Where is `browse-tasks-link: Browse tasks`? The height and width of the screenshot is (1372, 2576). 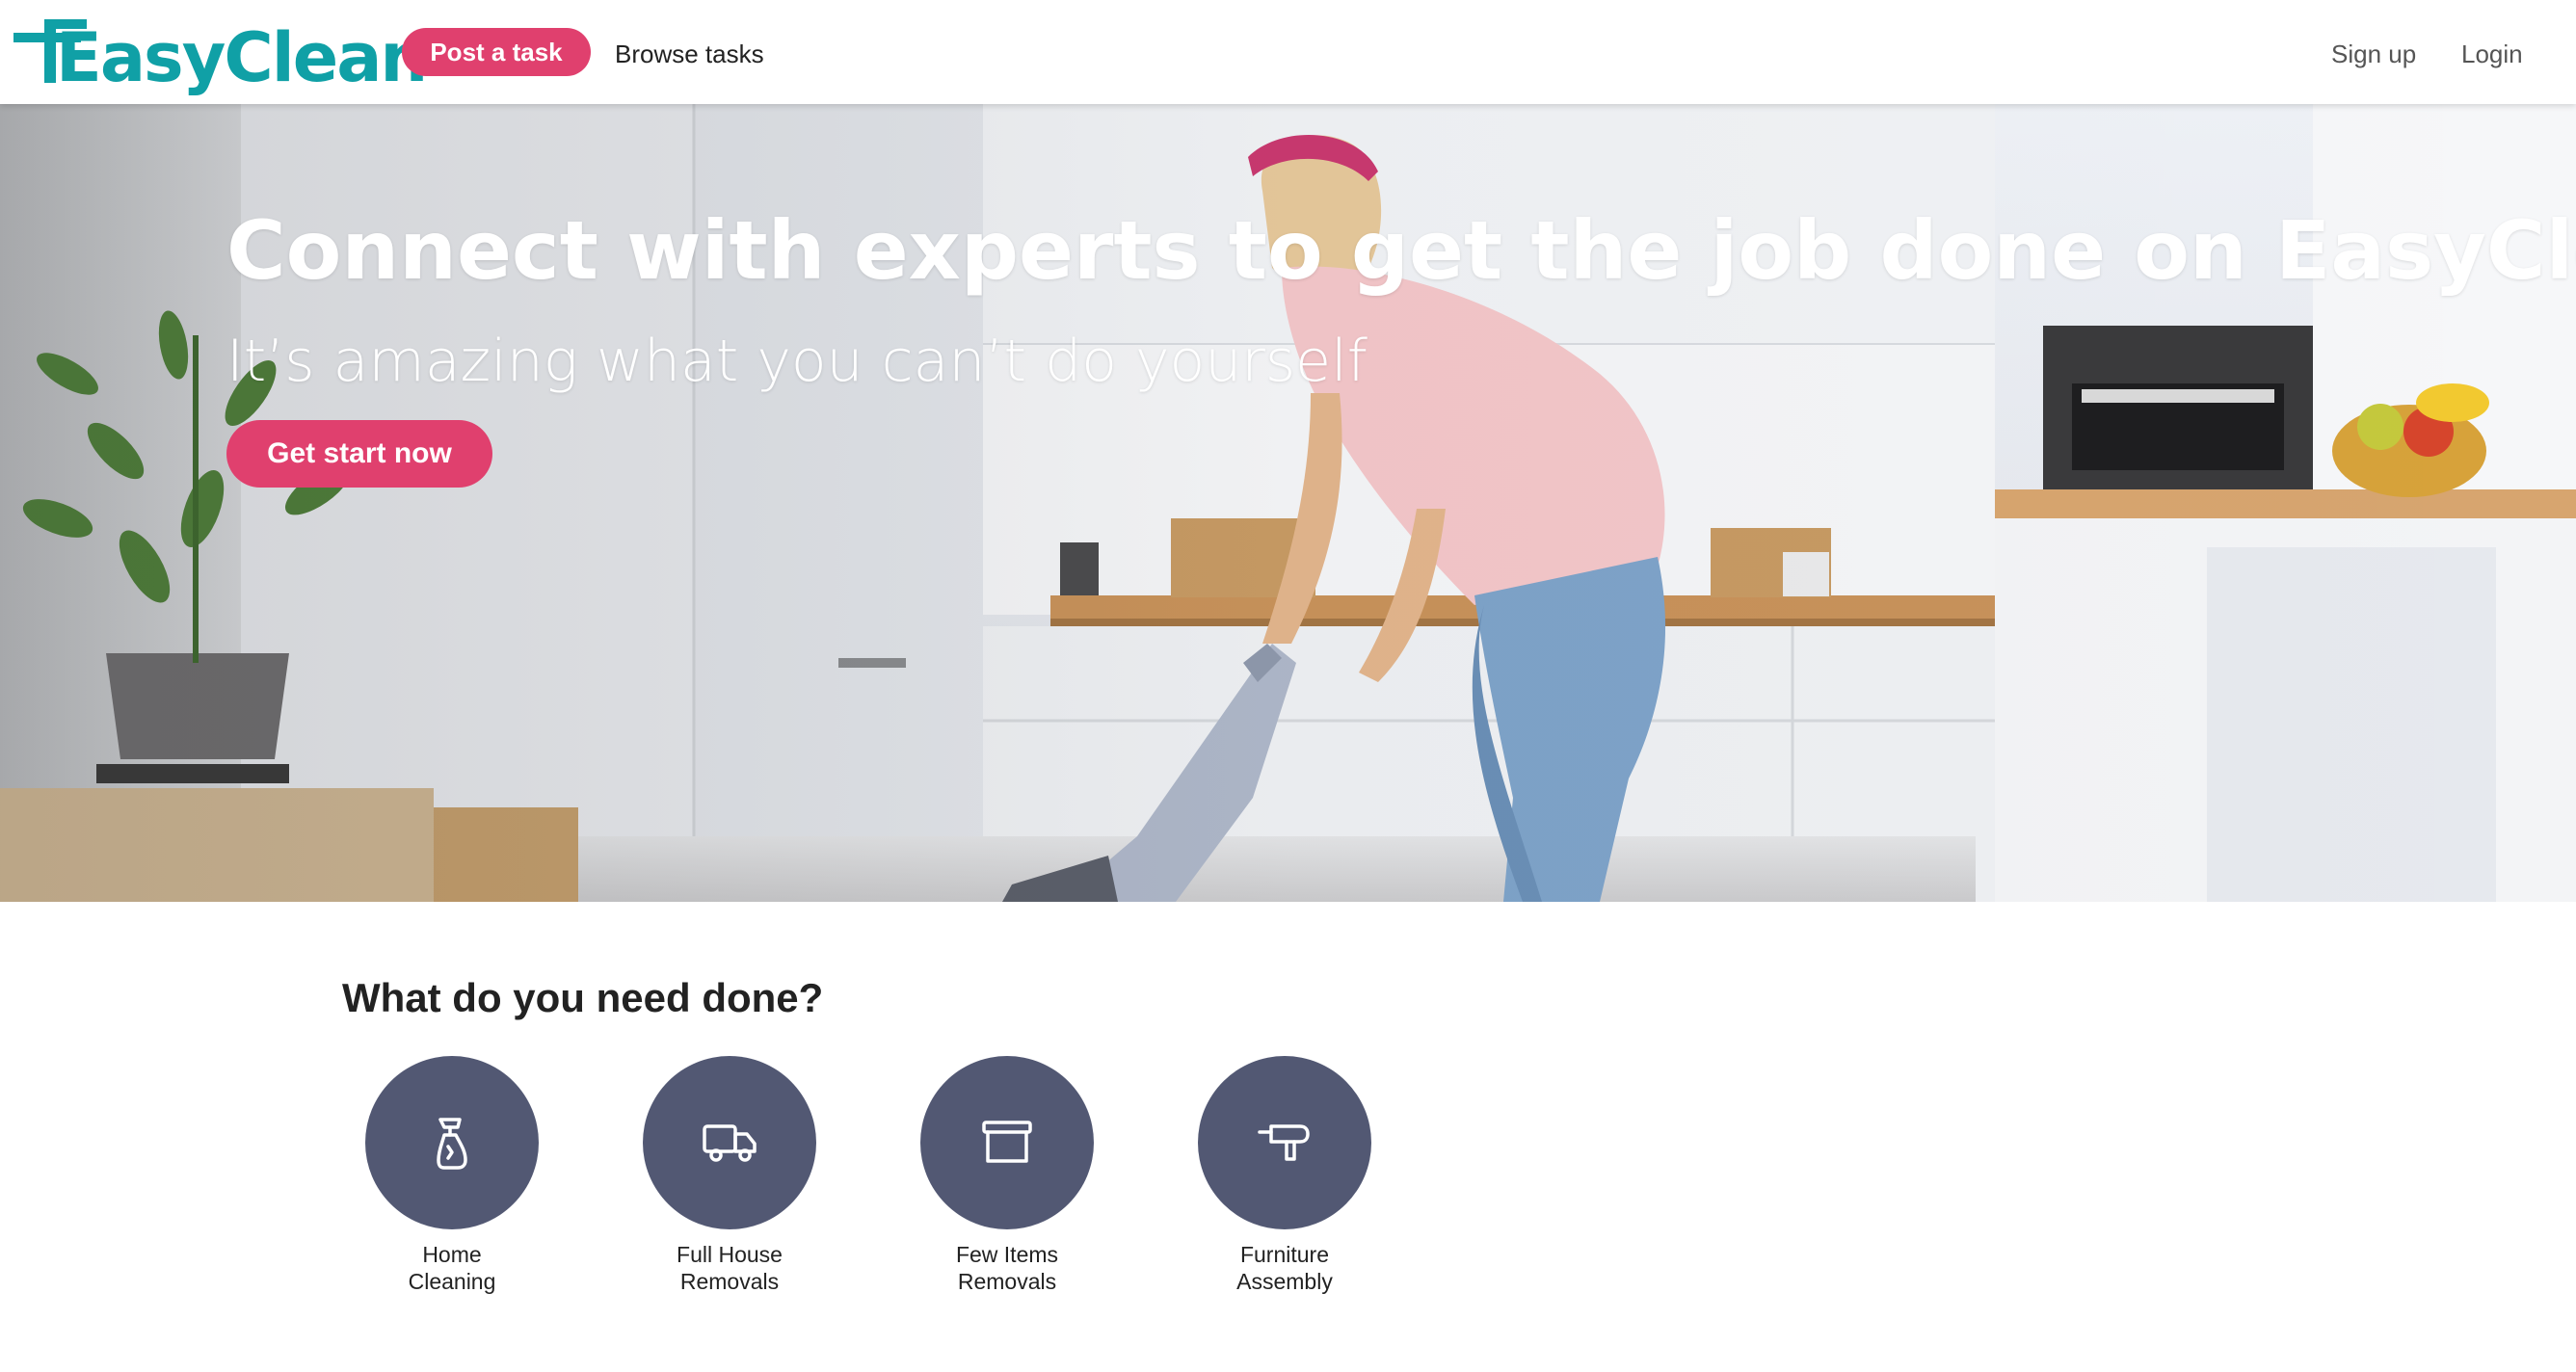 browse-tasks-link: Browse tasks is located at coordinates (689, 54).